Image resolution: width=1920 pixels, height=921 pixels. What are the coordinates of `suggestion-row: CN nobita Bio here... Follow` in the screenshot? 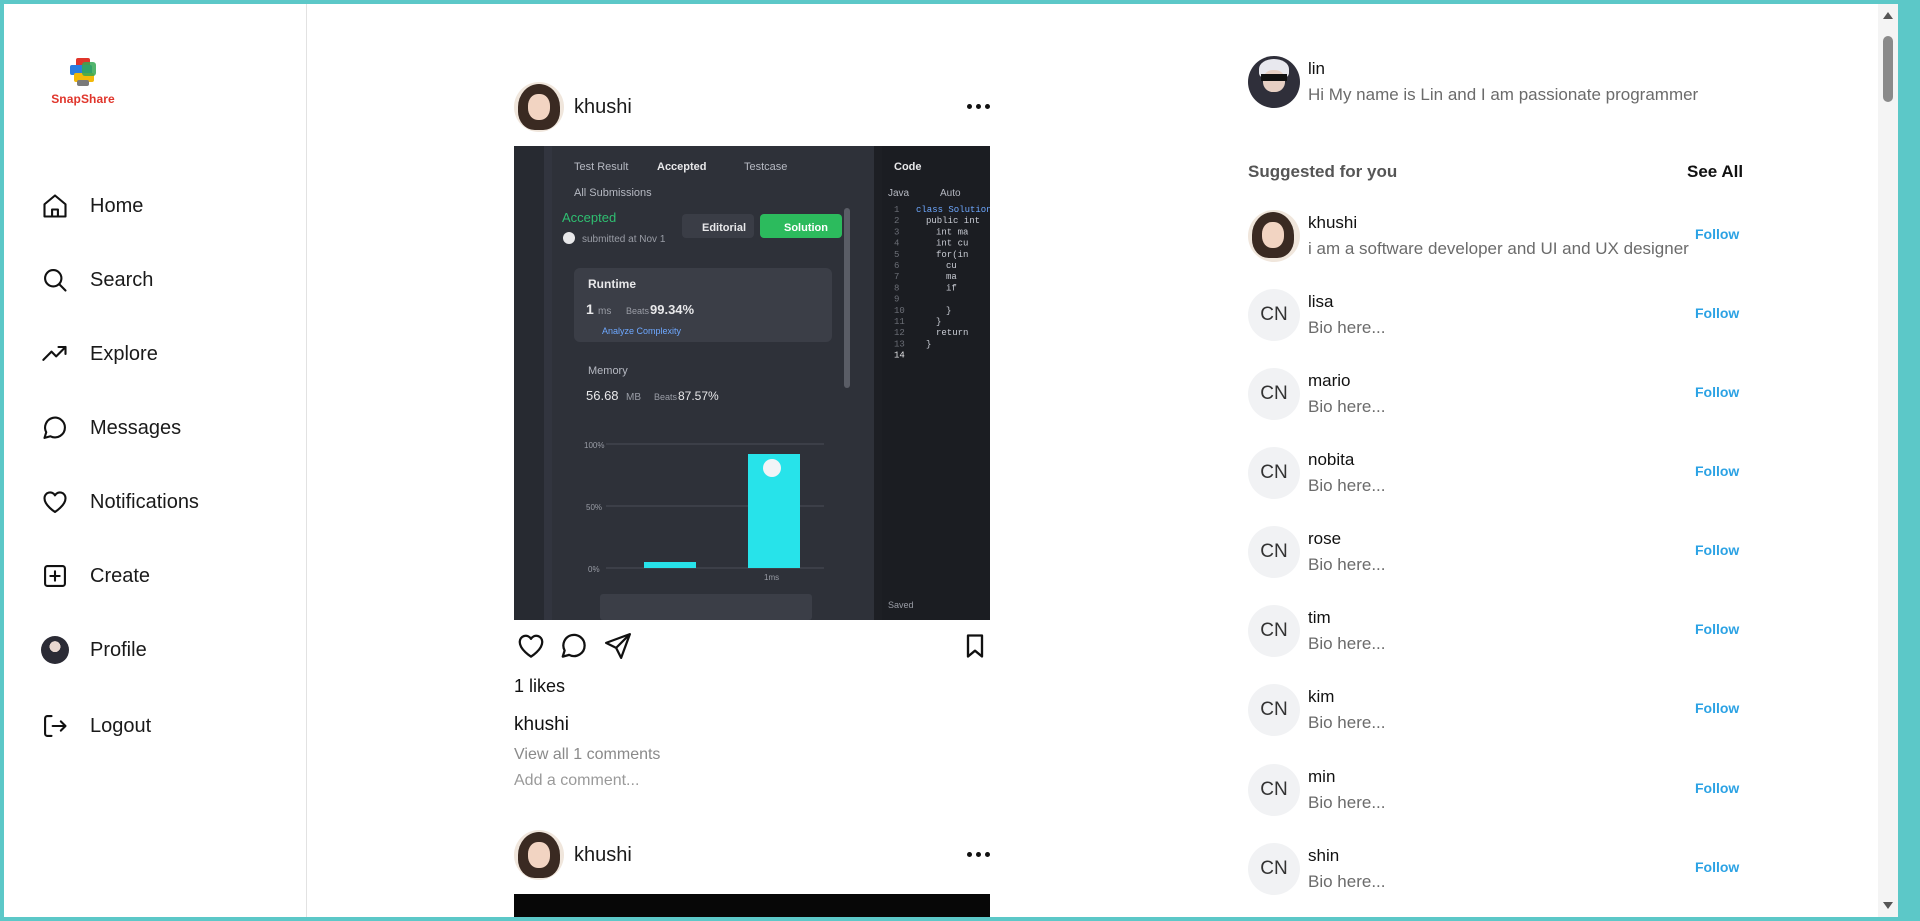 It's located at (1494, 473).